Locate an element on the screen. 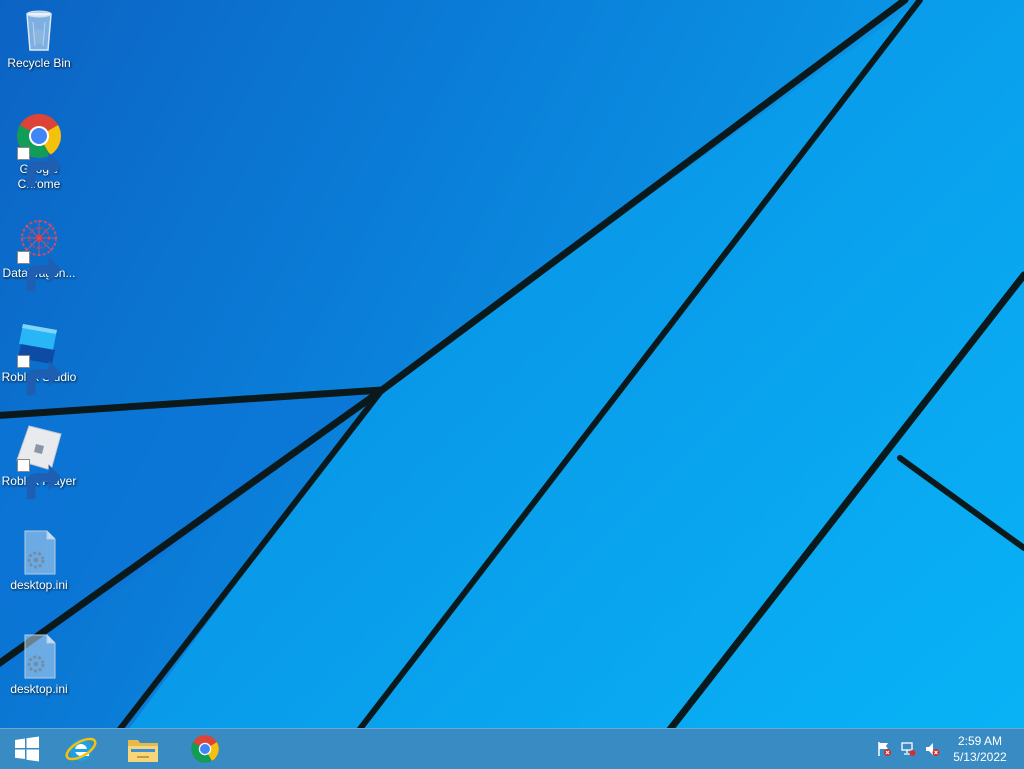  taskbar-file-explorer is located at coordinates (143, 749).